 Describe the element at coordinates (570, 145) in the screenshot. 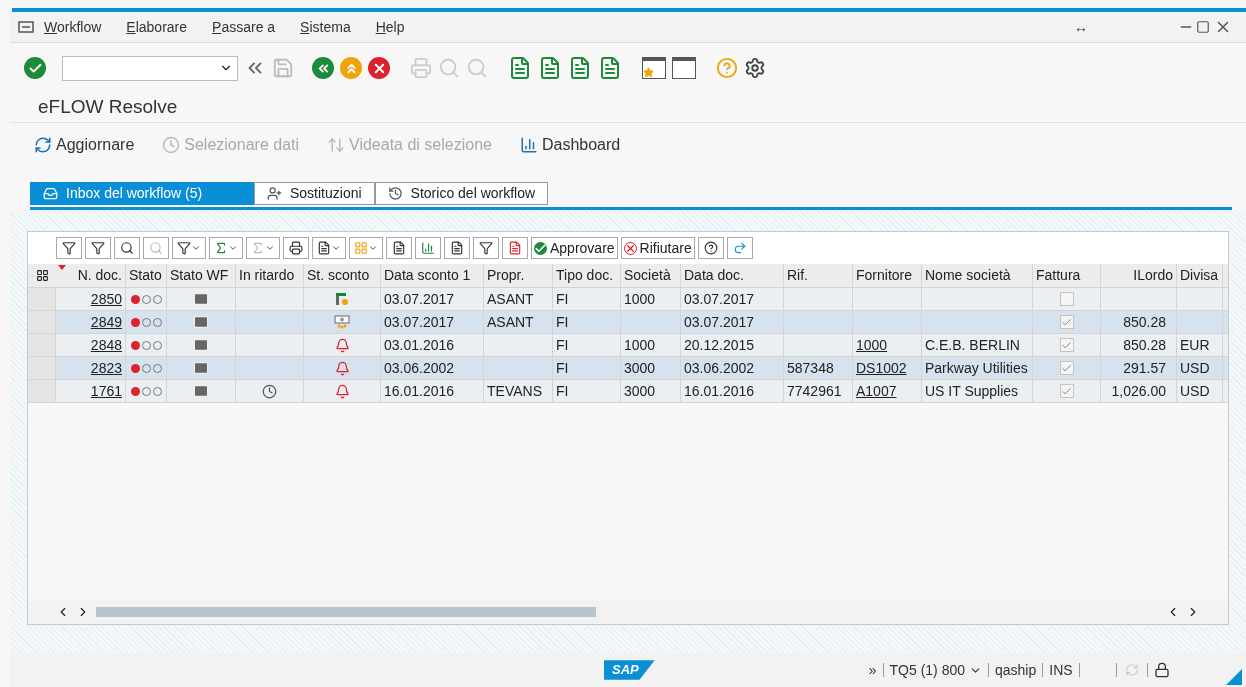

I see `toolbar-button: Dashboard` at that location.